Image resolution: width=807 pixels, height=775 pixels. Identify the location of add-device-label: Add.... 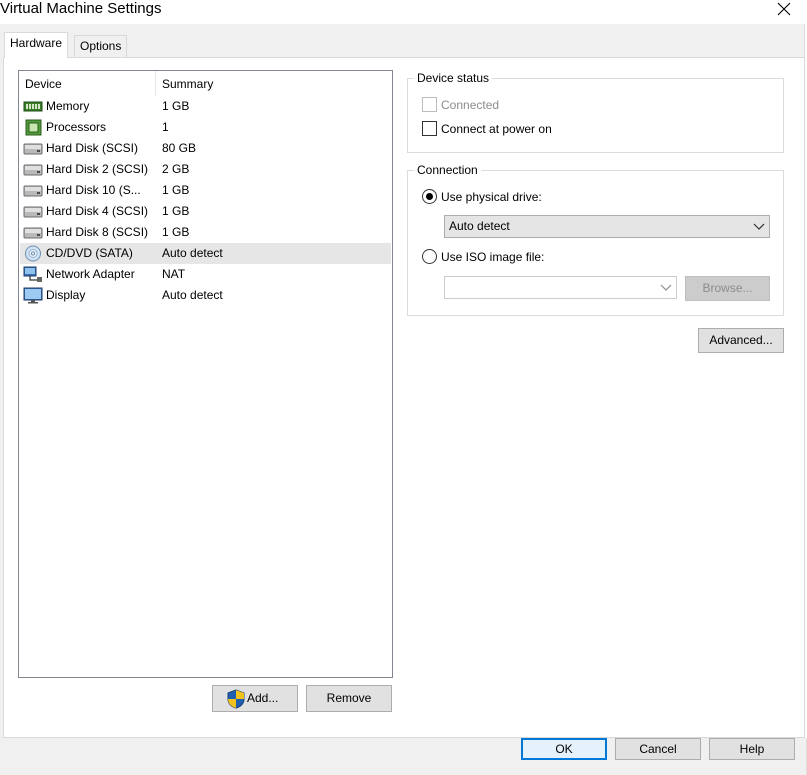
(263, 698).